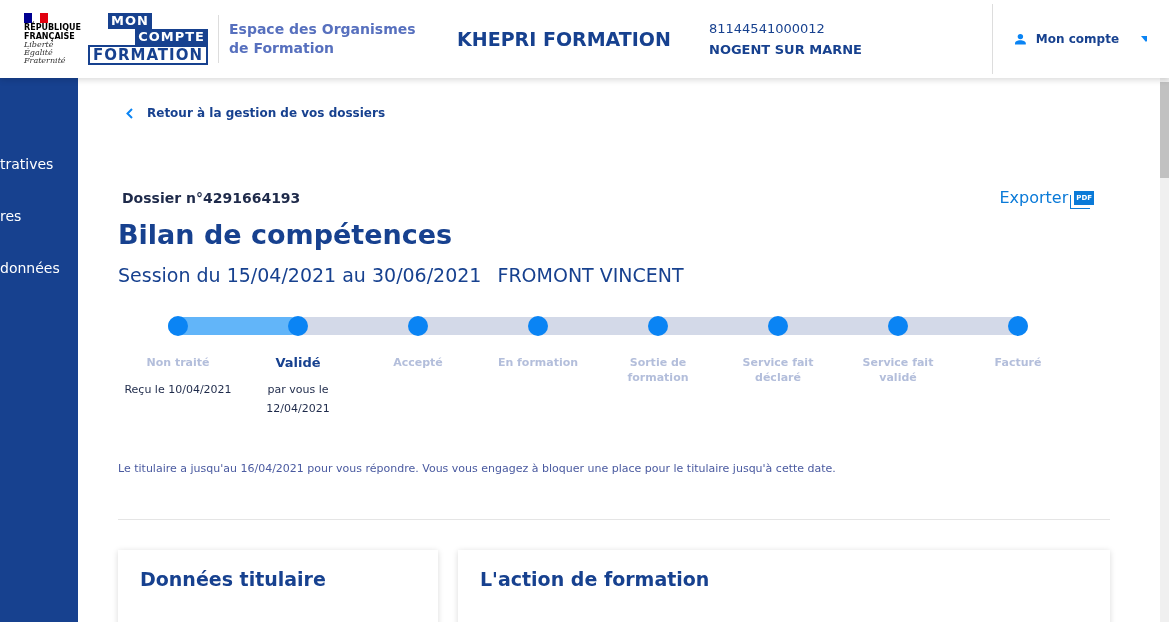 The width and height of the screenshot is (1169, 622). Describe the element at coordinates (171, 37) in the screenshot. I see `logo-text: COMPTE` at that location.